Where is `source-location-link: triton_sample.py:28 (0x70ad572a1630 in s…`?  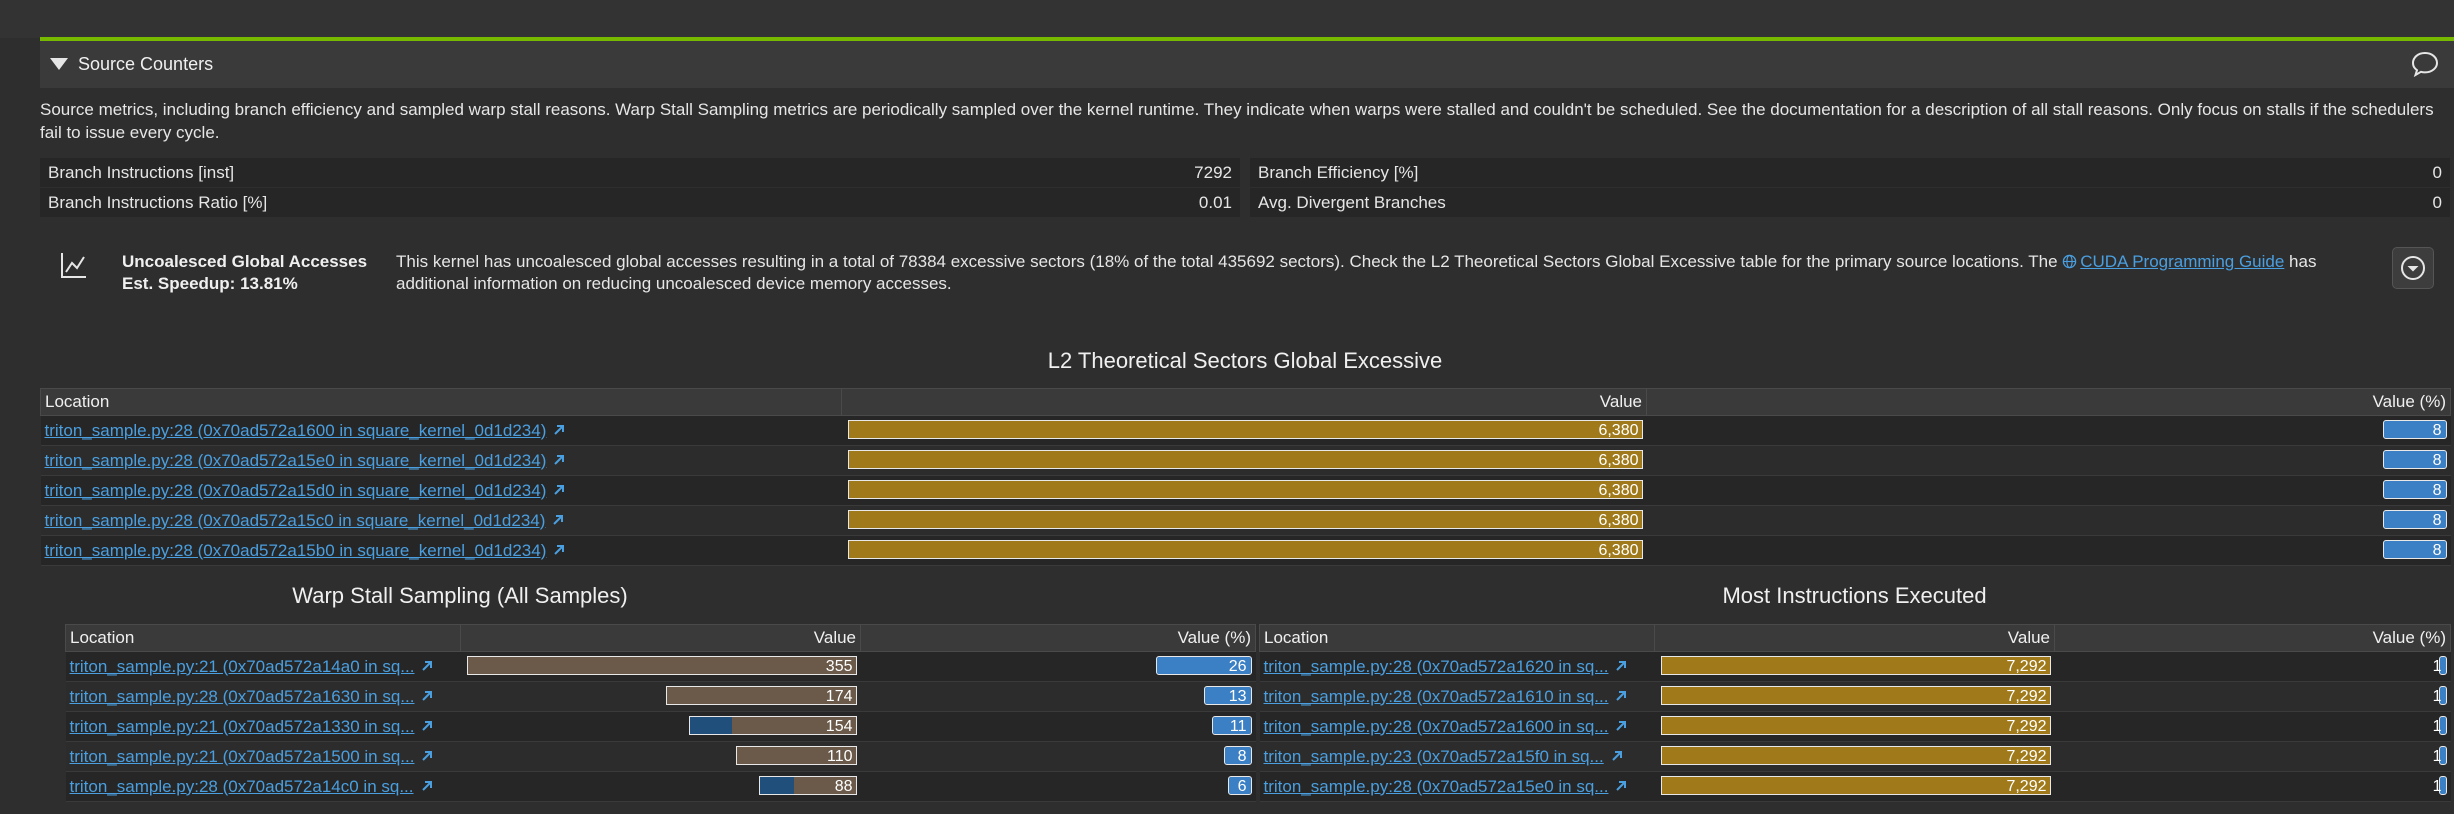 source-location-link: triton_sample.py:28 (0x70ad572a1630 in s… is located at coordinates (242, 696).